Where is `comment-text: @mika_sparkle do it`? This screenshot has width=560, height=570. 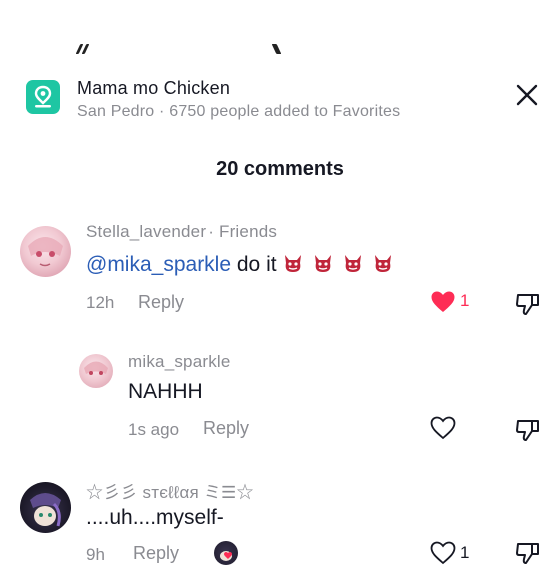 comment-text: @mika_sparkle do it is located at coordinates (241, 264).